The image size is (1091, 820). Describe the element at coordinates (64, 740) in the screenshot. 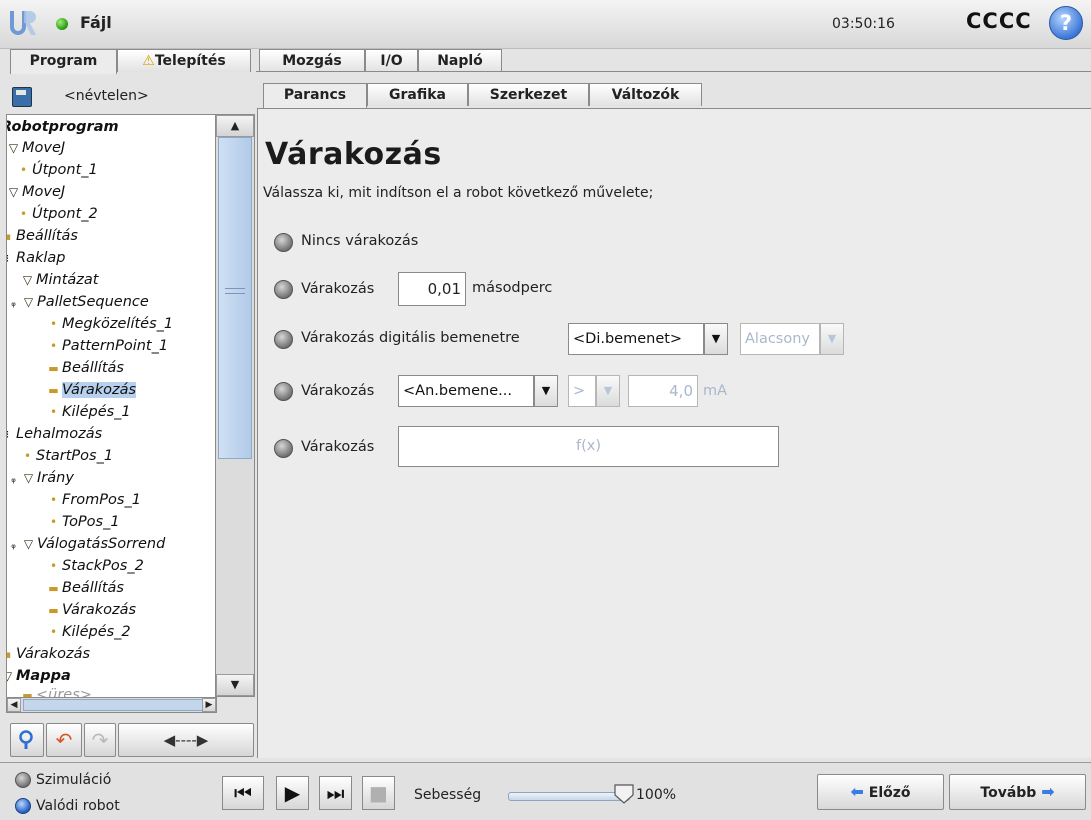

I see `undo-button: ↶` at that location.